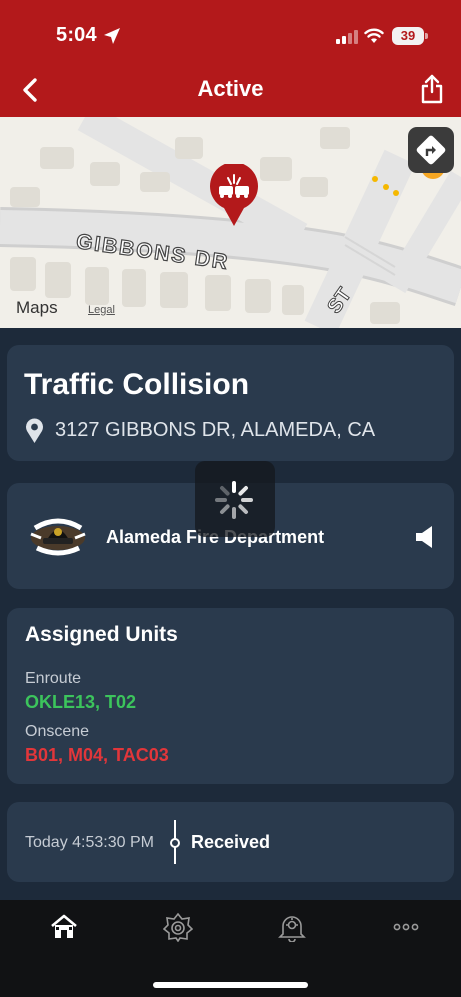  What do you see at coordinates (89, 842) in the screenshot?
I see `timeline-time: Today 4:53:30 PM` at bounding box center [89, 842].